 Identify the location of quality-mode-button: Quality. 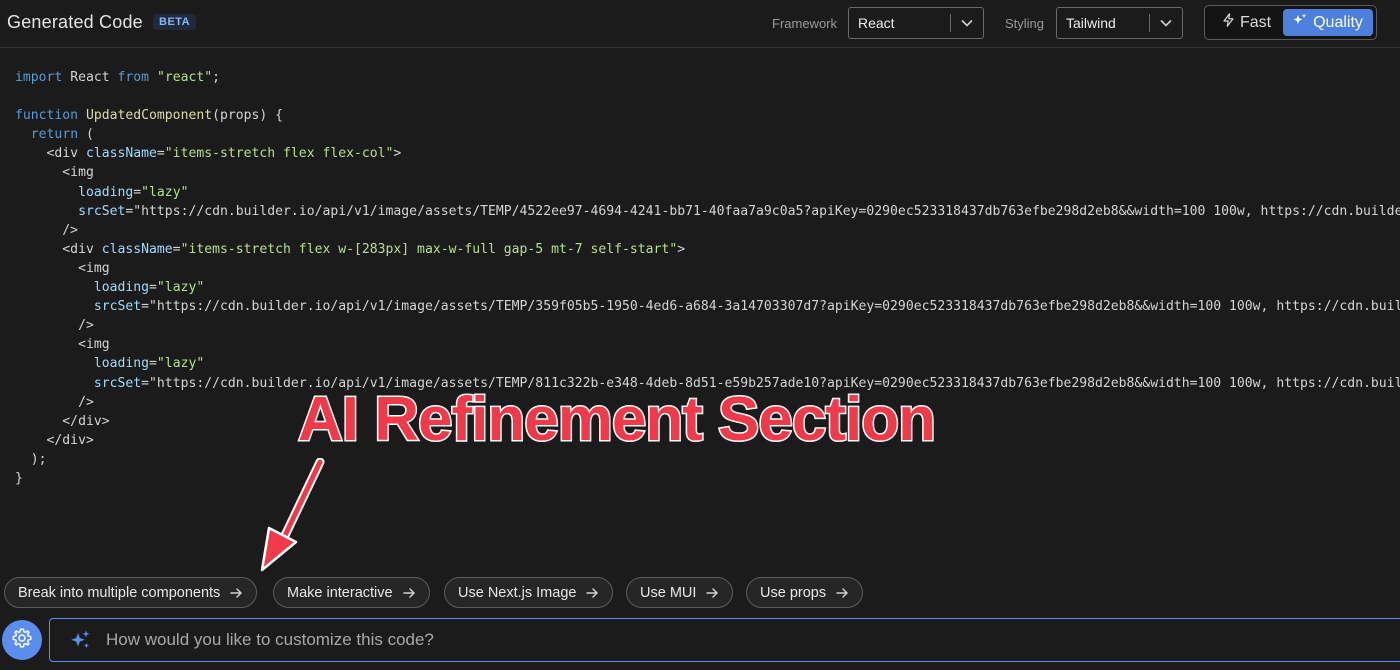
(1328, 22).